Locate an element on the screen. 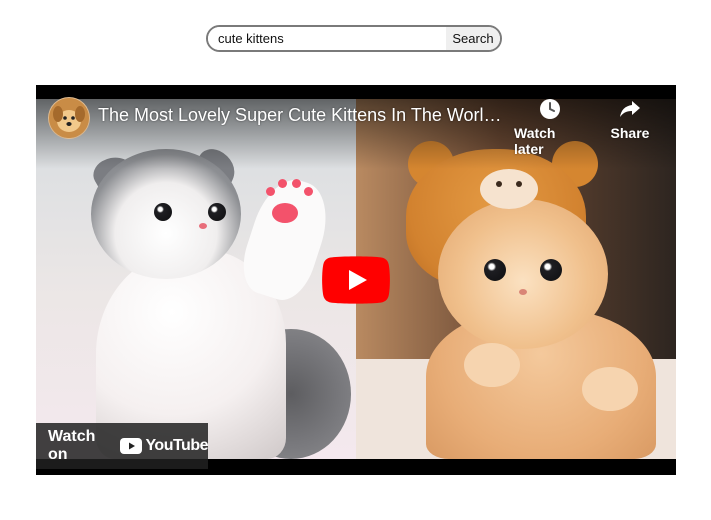  kitten-grey-eye-left is located at coordinates (163, 212).